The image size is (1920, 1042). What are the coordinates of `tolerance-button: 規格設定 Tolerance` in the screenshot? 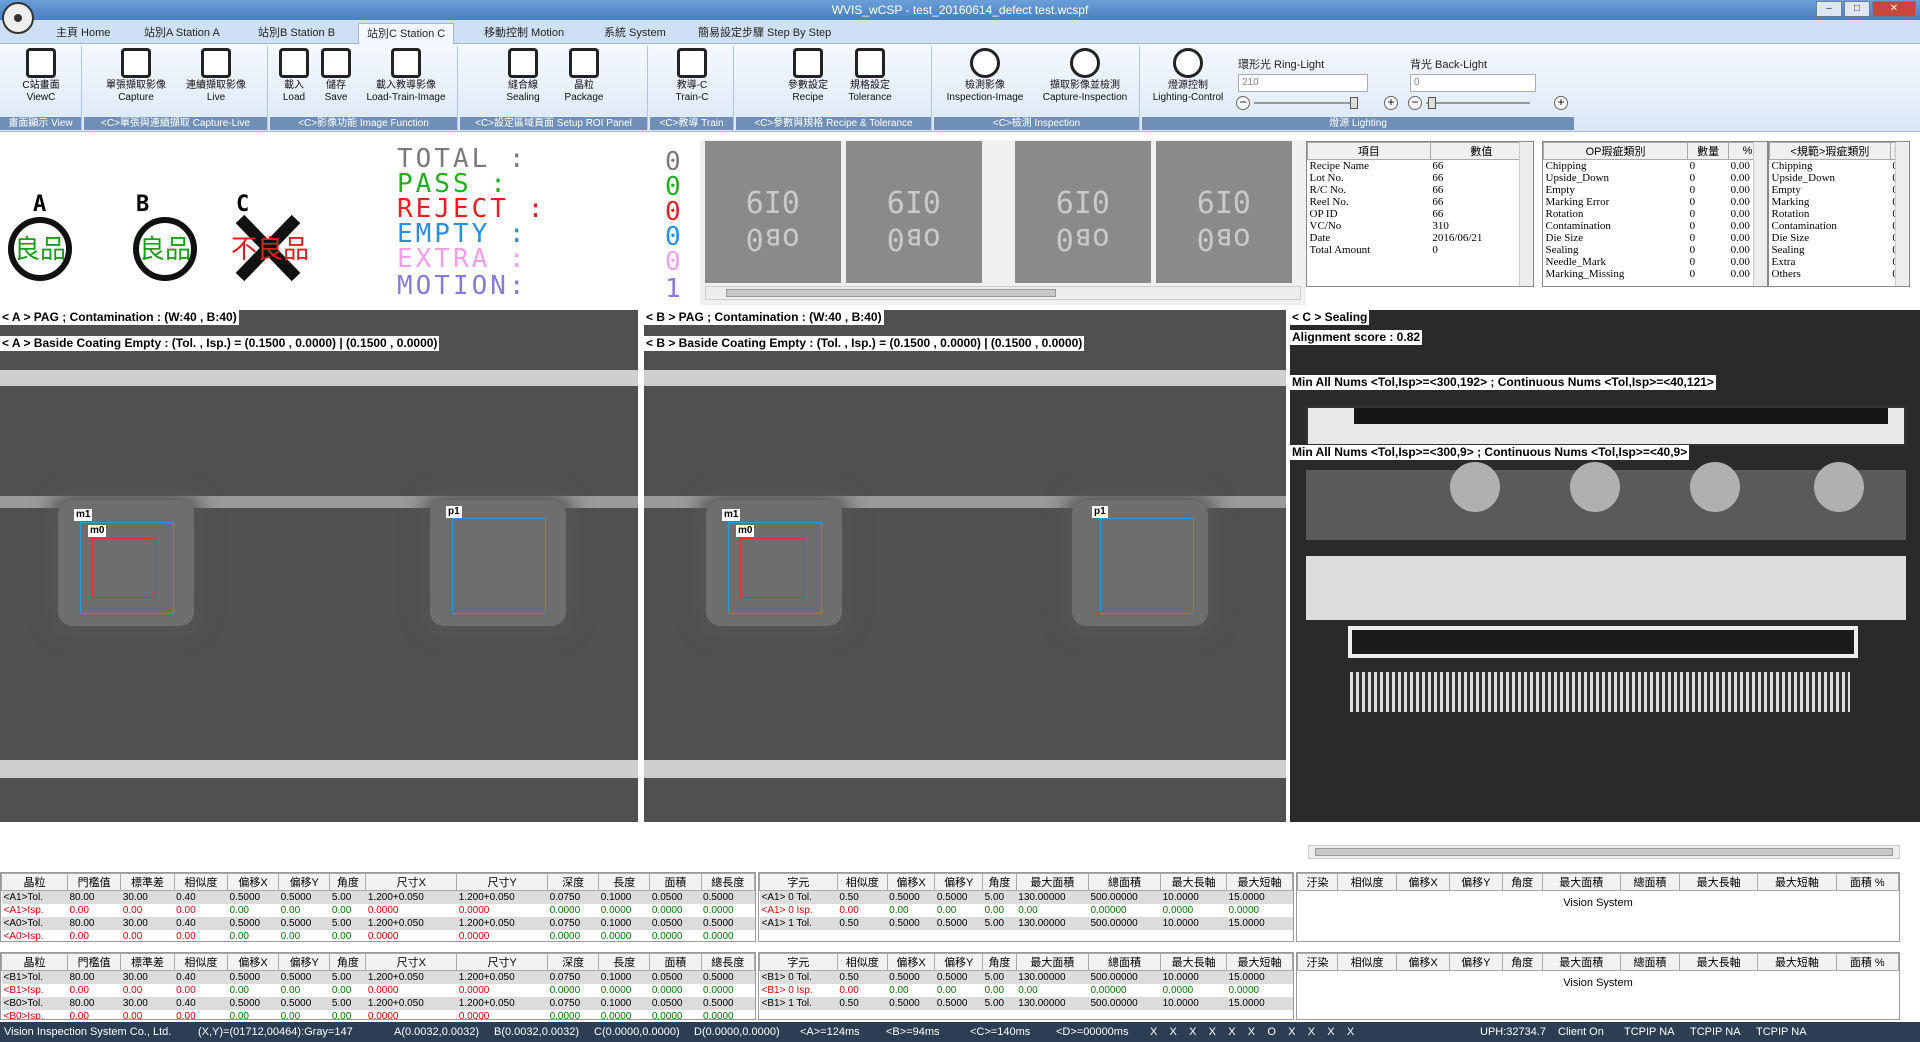 It's located at (870, 76).